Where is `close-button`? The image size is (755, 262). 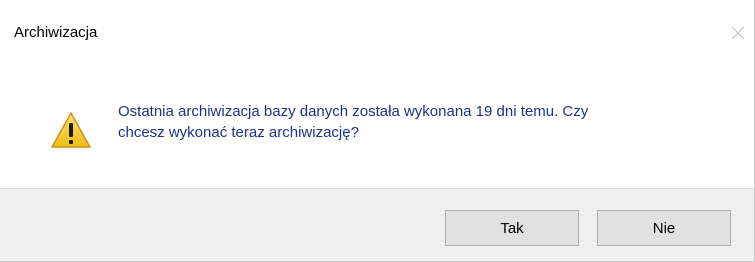 close-button is located at coordinates (738, 33).